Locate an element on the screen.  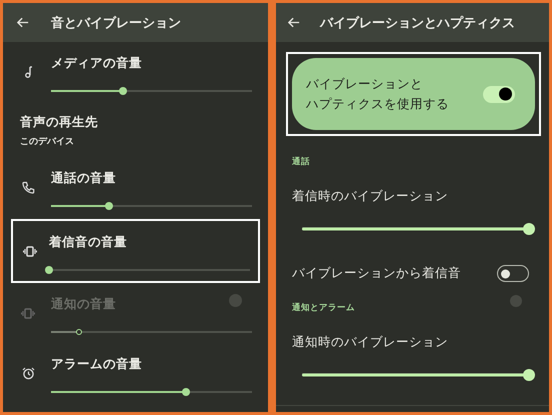
section-header: 通話 is located at coordinates (300, 162).